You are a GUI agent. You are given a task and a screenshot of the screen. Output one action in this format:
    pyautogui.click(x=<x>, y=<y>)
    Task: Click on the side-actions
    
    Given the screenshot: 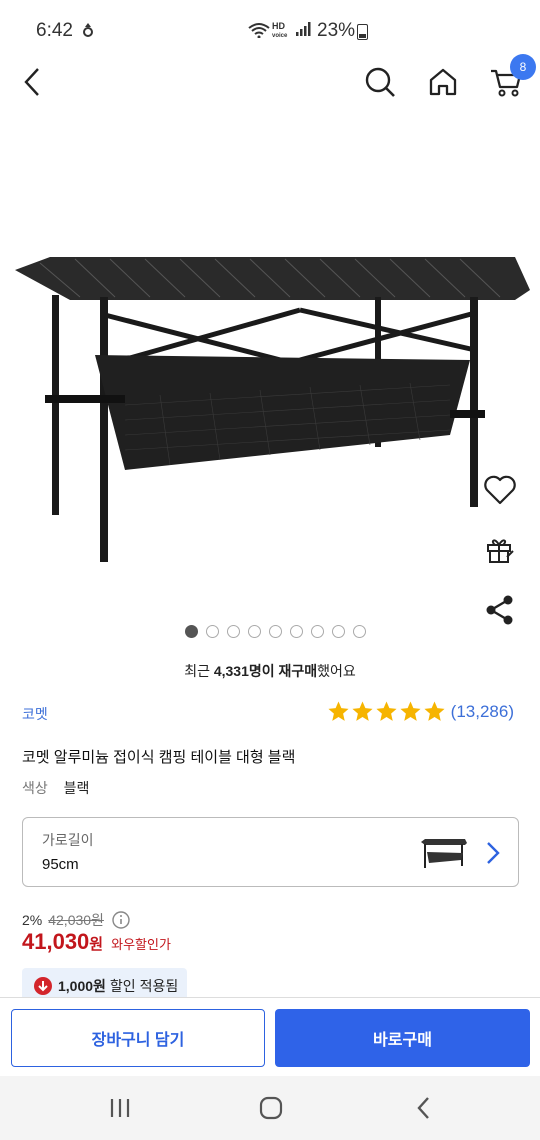 What is the action you would take?
    pyautogui.click(x=500, y=560)
    